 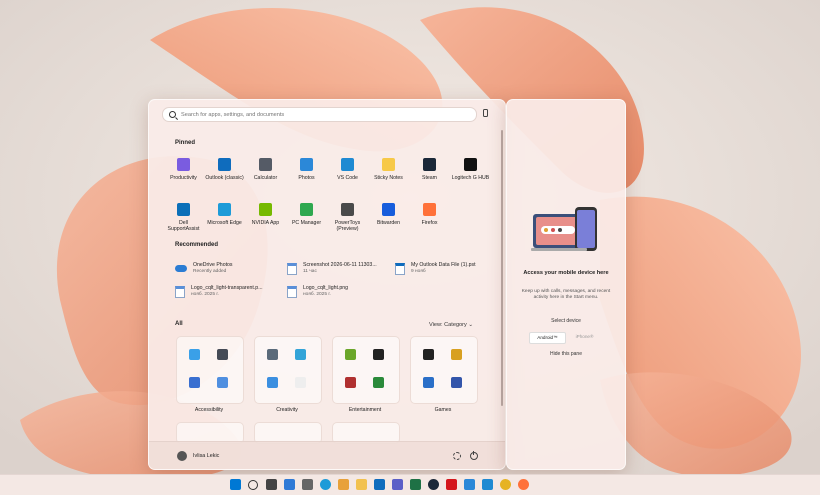 What do you see at coordinates (457, 456) in the screenshot?
I see `settings-gear-icon` at bounding box center [457, 456].